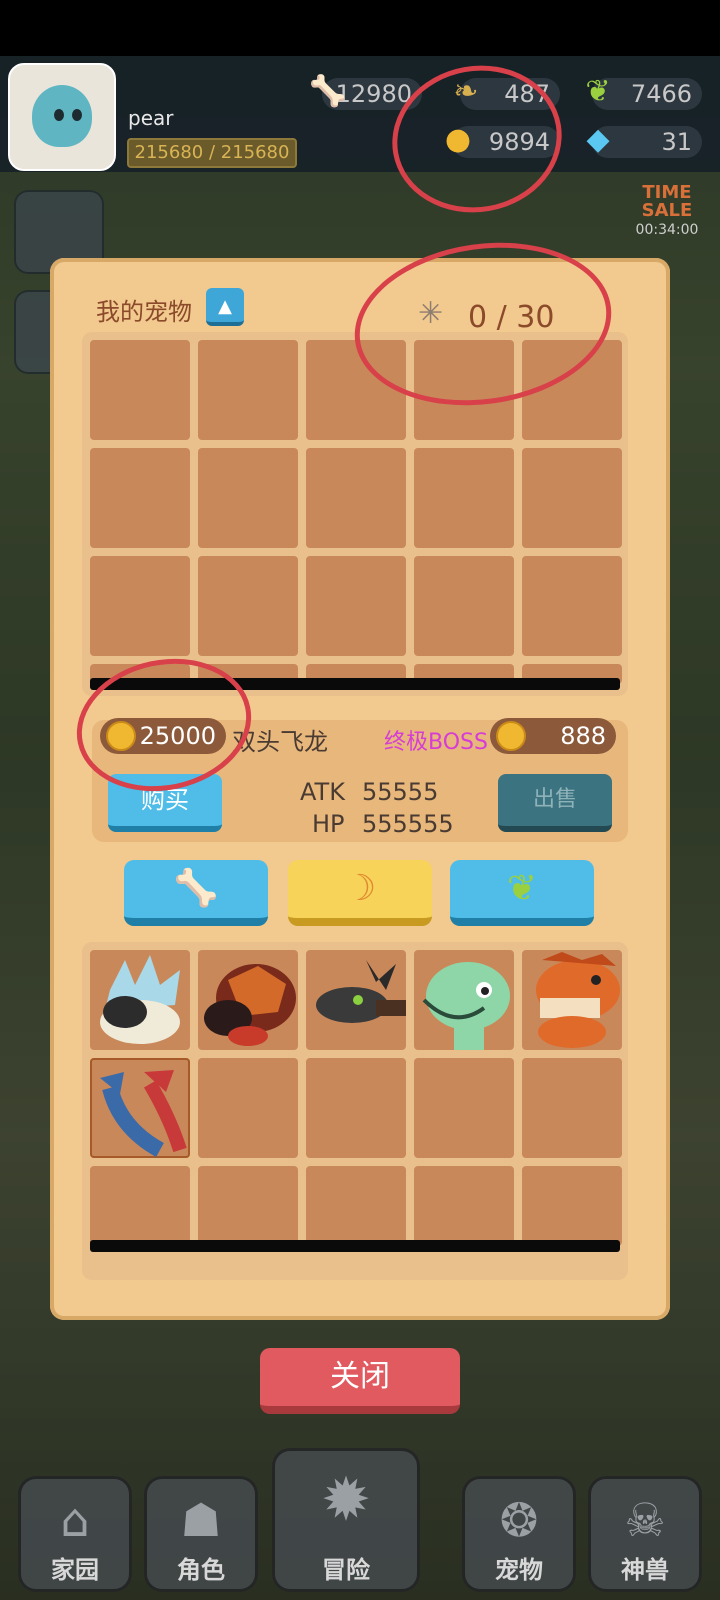 The width and height of the screenshot is (720, 1600). What do you see at coordinates (75, 1520) in the screenshot?
I see `home-icon: ⌂` at bounding box center [75, 1520].